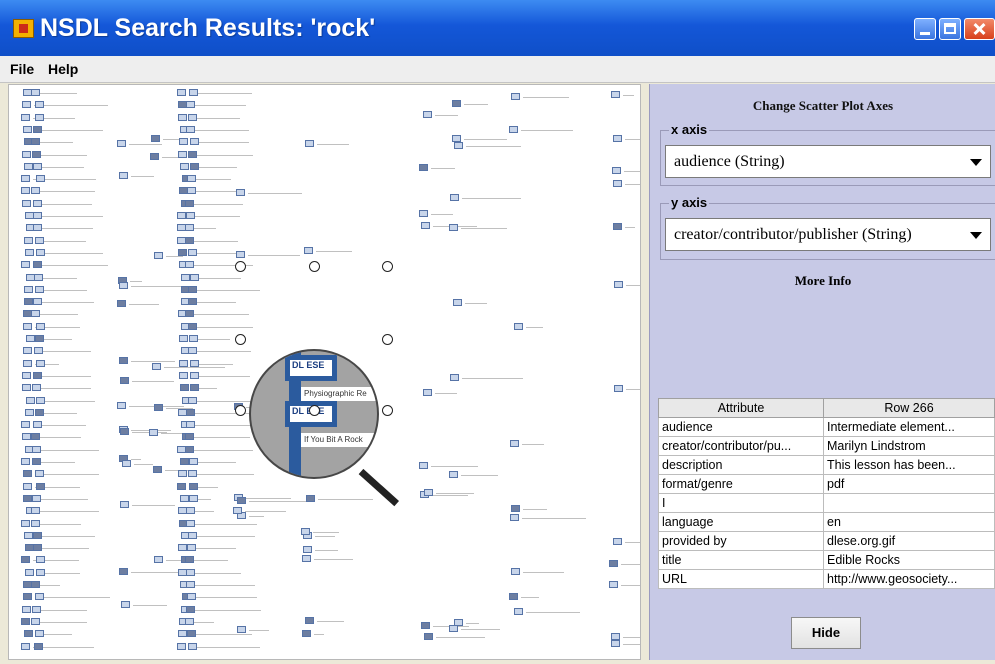 This screenshot has width=995, height=664. I want to click on maximize-button, so click(950, 29).